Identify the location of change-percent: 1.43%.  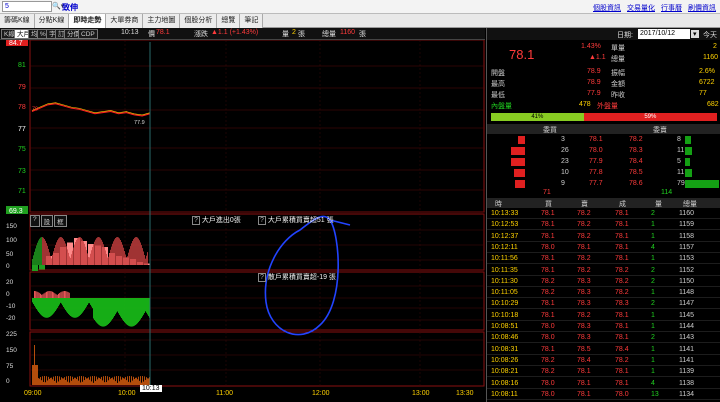
(591, 46).